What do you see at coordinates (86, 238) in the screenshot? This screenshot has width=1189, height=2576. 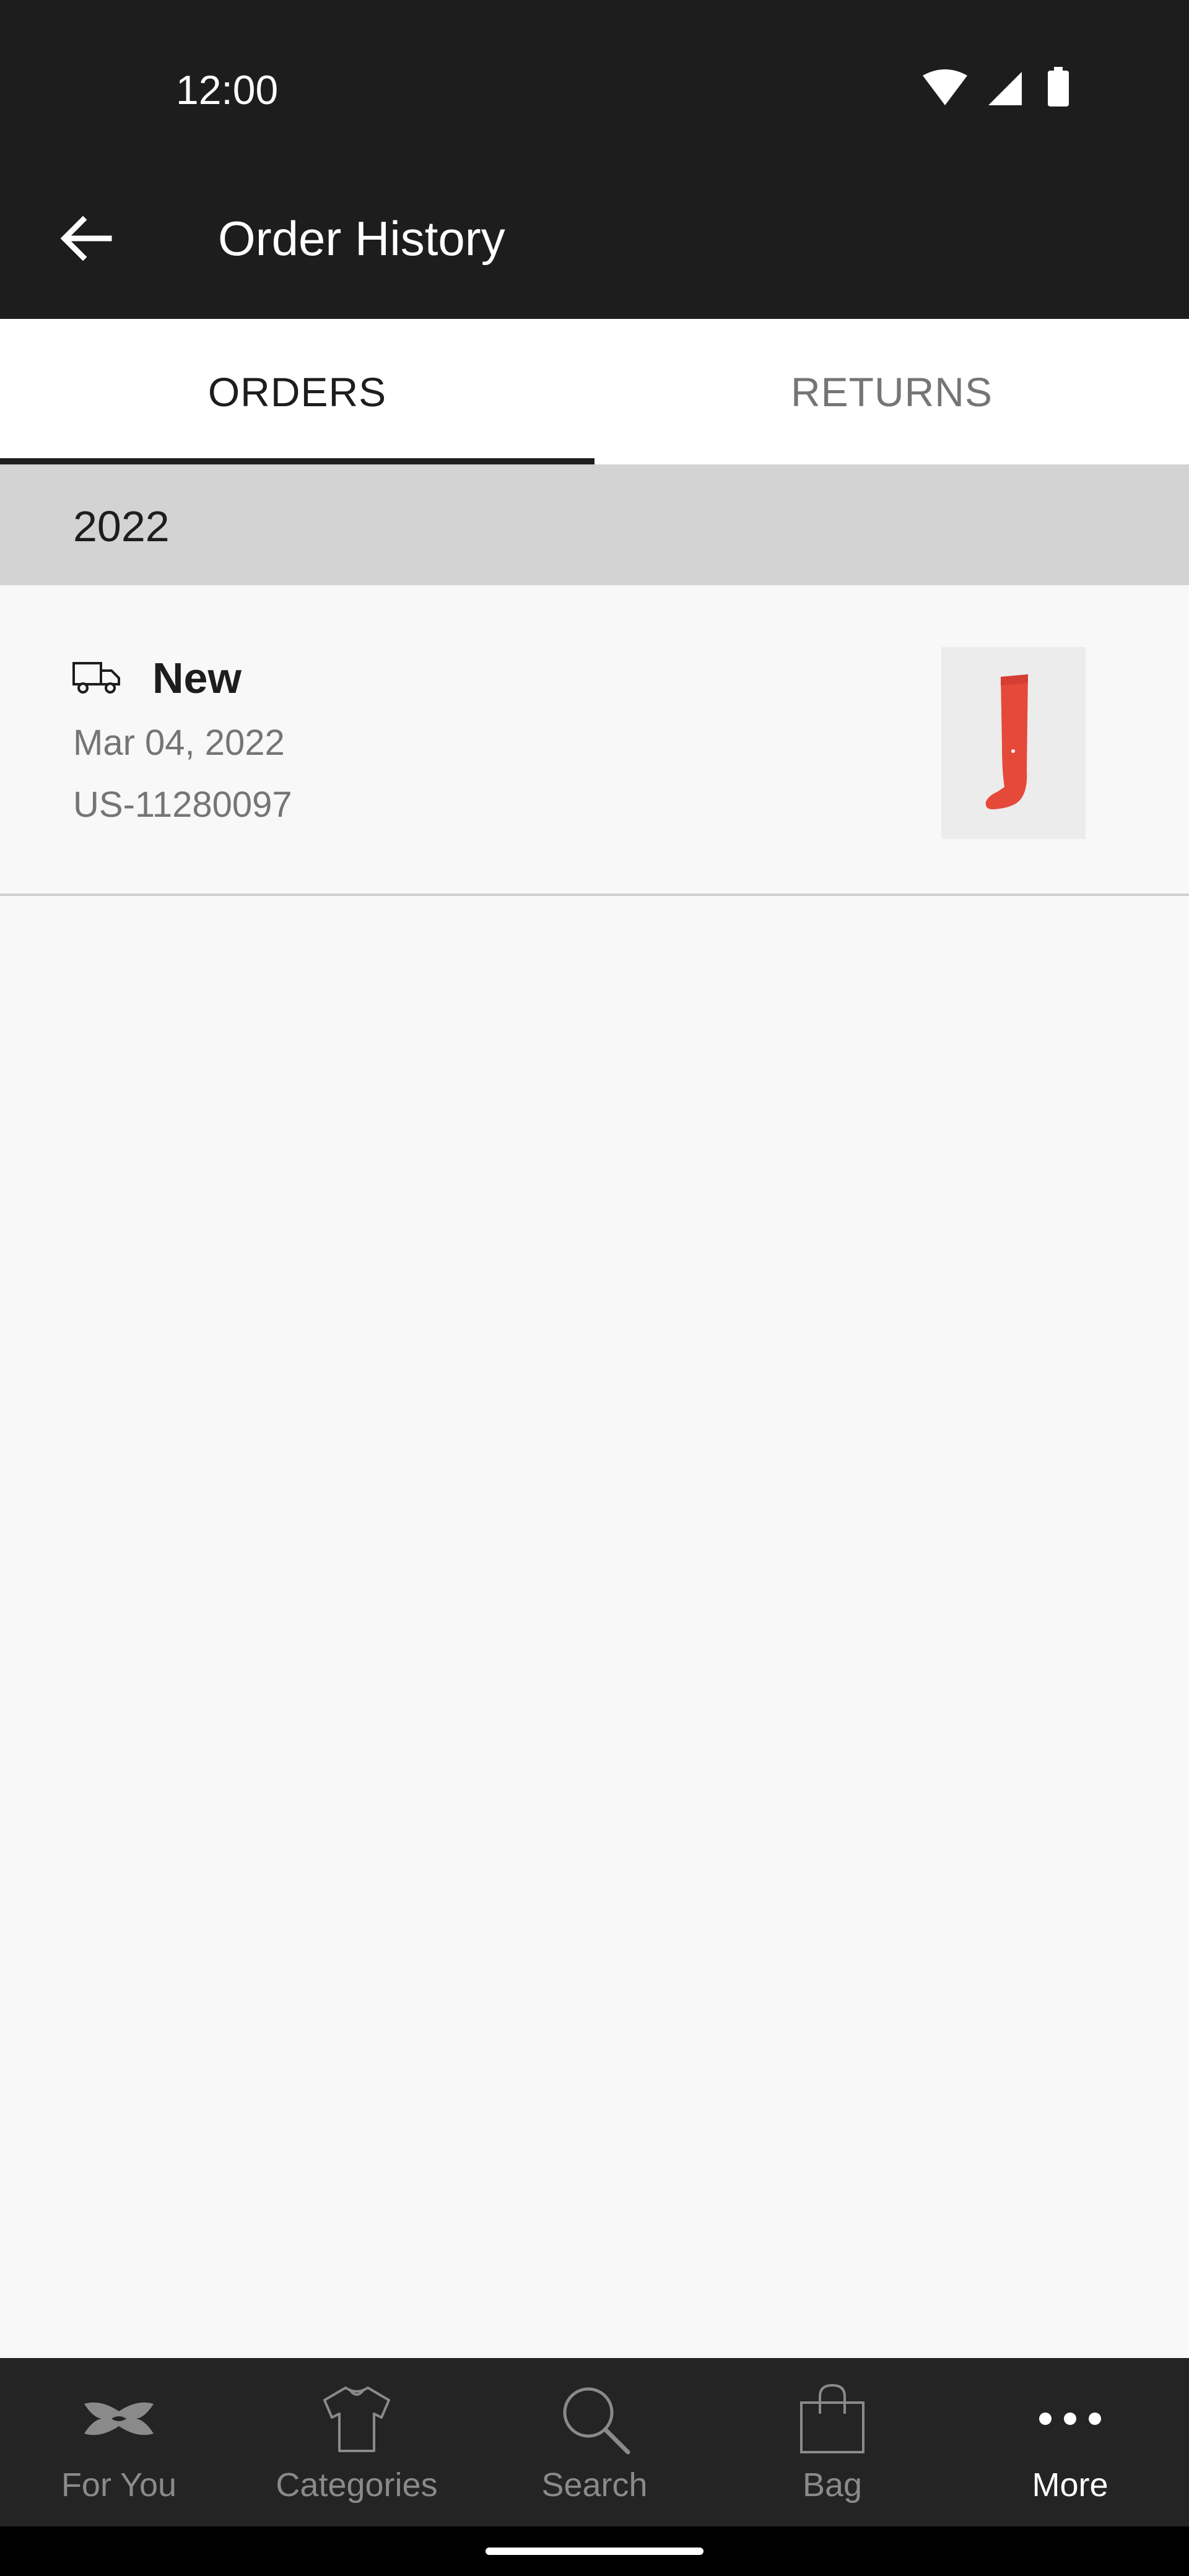 I see `back-arrow-icon` at bounding box center [86, 238].